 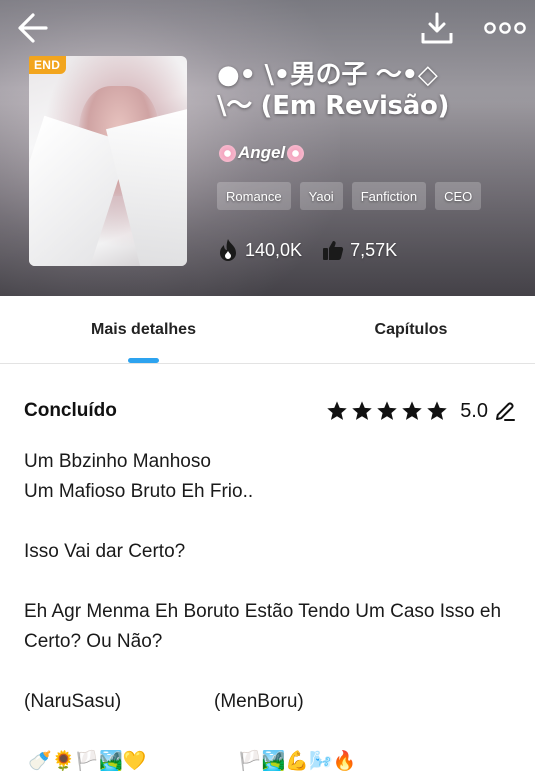 I want to click on download-button, so click(x=437, y=28).